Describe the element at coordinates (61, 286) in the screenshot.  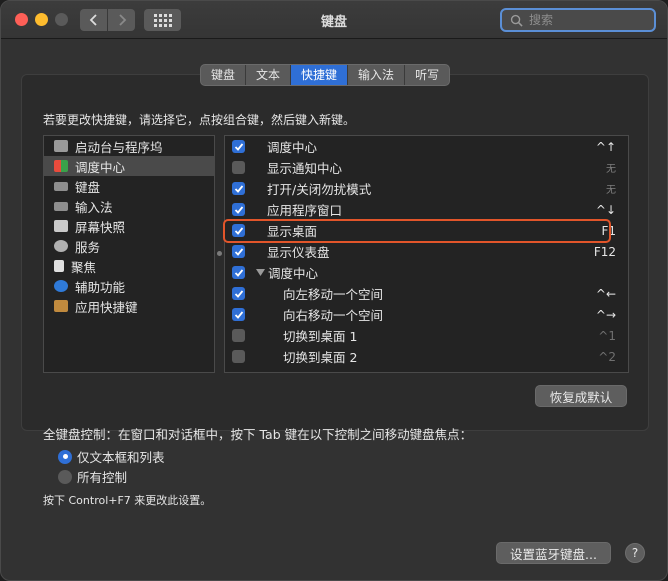
I see `accessibility-icon` at that location.